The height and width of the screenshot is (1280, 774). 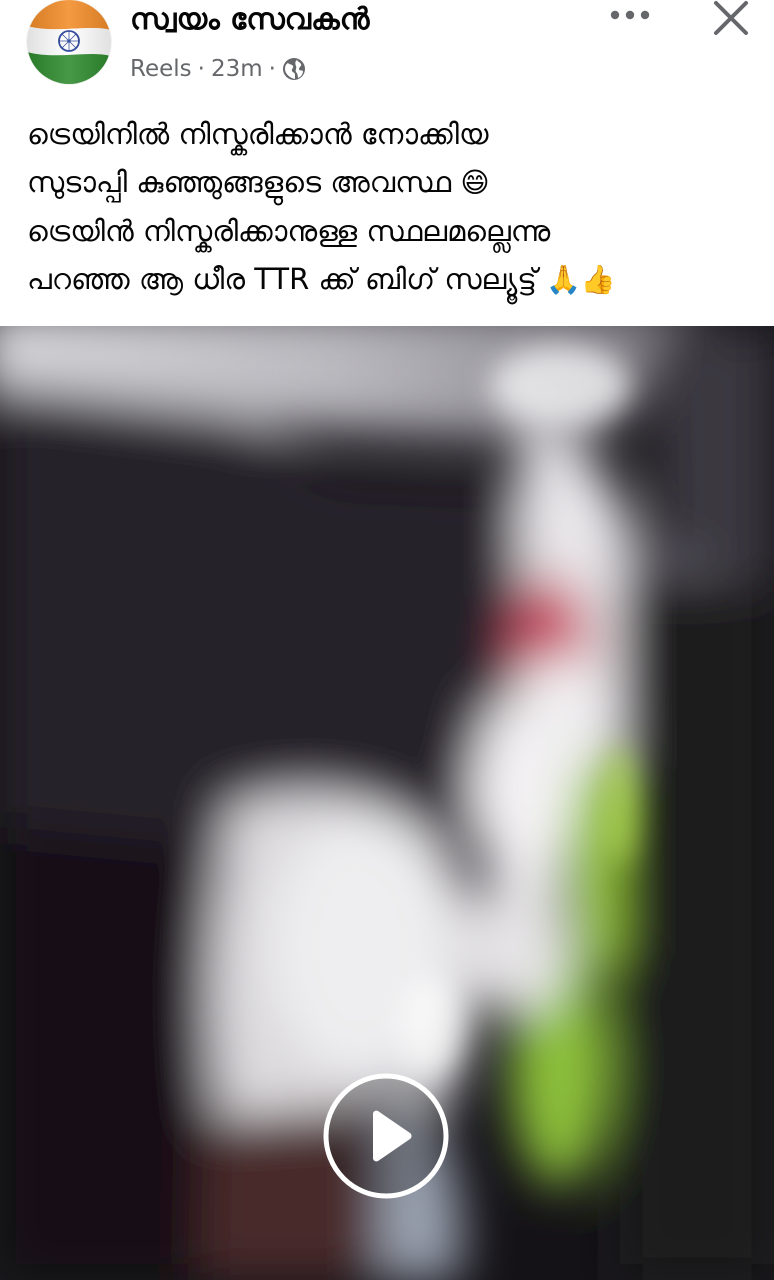 I want to click on post-type: Reels, so click(x=161, y=69).